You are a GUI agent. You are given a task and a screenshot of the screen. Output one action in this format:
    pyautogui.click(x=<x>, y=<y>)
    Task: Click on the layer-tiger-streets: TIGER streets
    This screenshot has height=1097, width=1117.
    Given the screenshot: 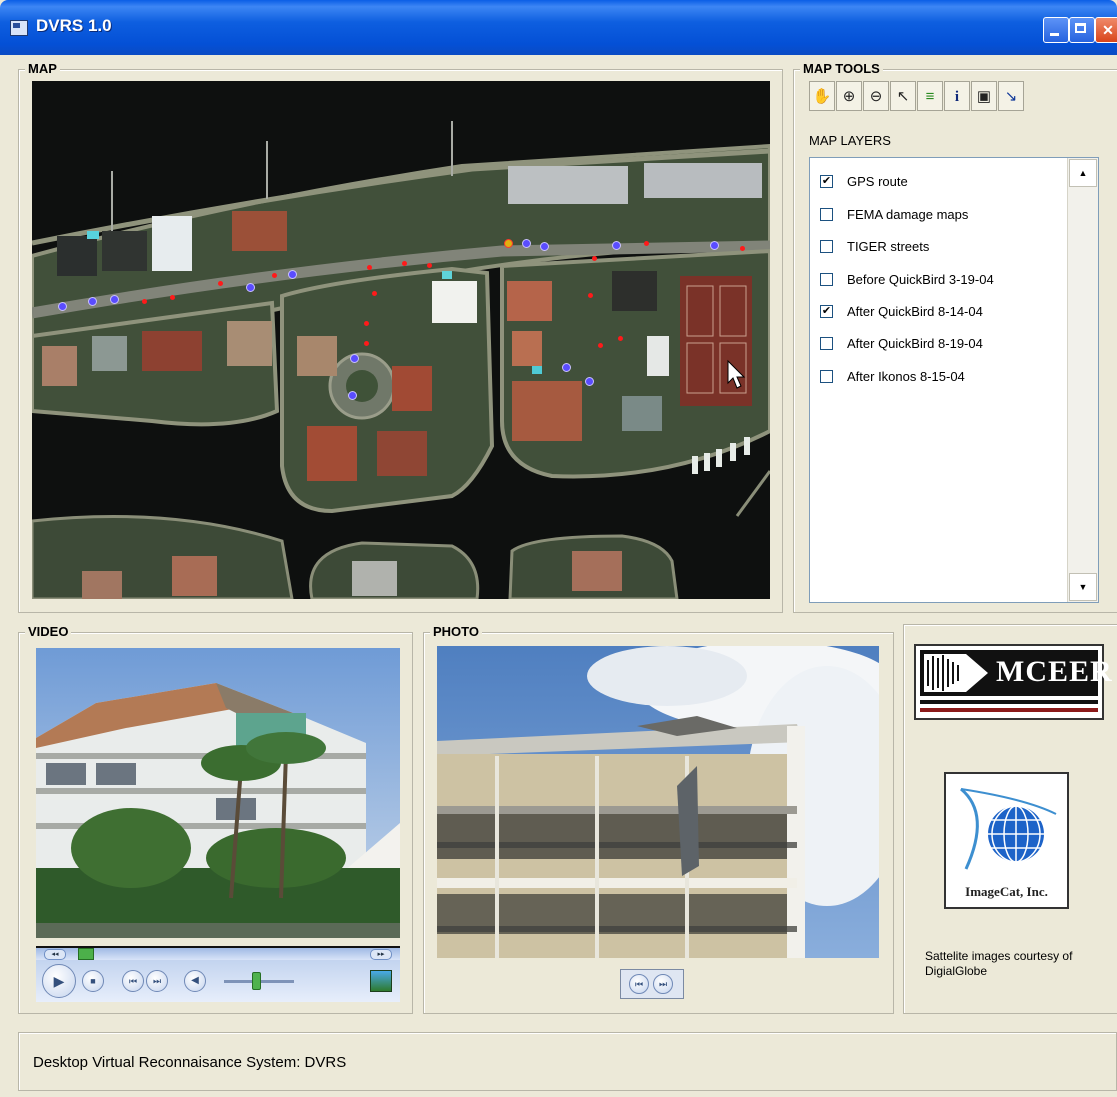 What is the action you would take?
    pyautogui.click(x=874, y=246)
    